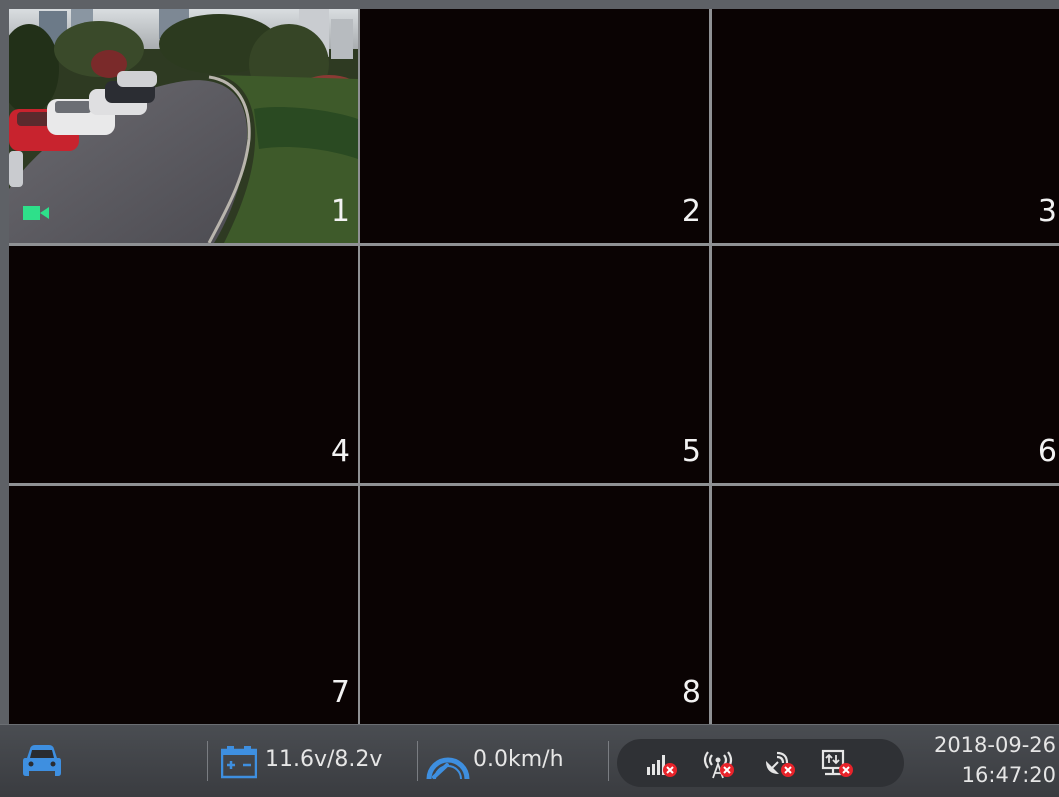 This screenshot has height=797, width=1059. I want to click on date-display: 2018-09-26, so click(994, 745).